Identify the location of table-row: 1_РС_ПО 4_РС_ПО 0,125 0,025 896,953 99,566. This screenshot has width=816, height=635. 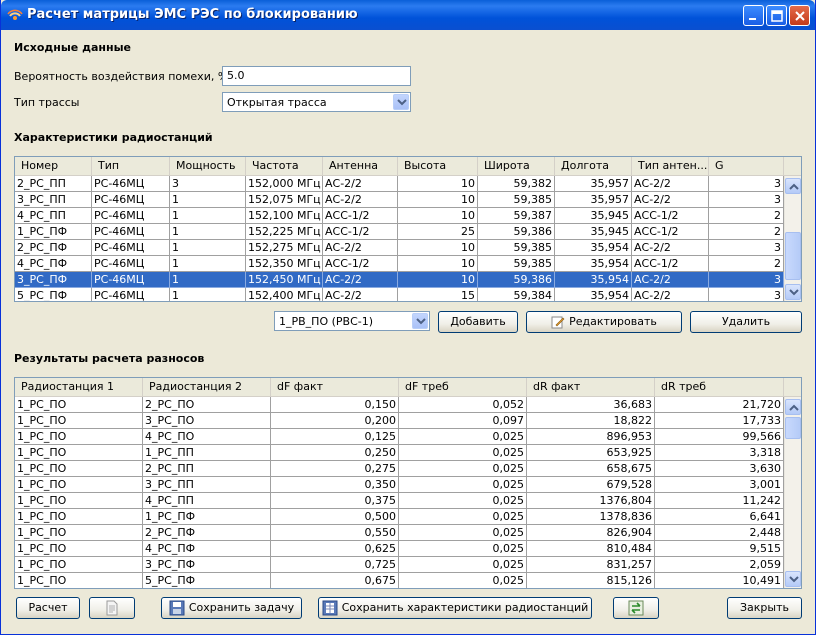
(399, 437).